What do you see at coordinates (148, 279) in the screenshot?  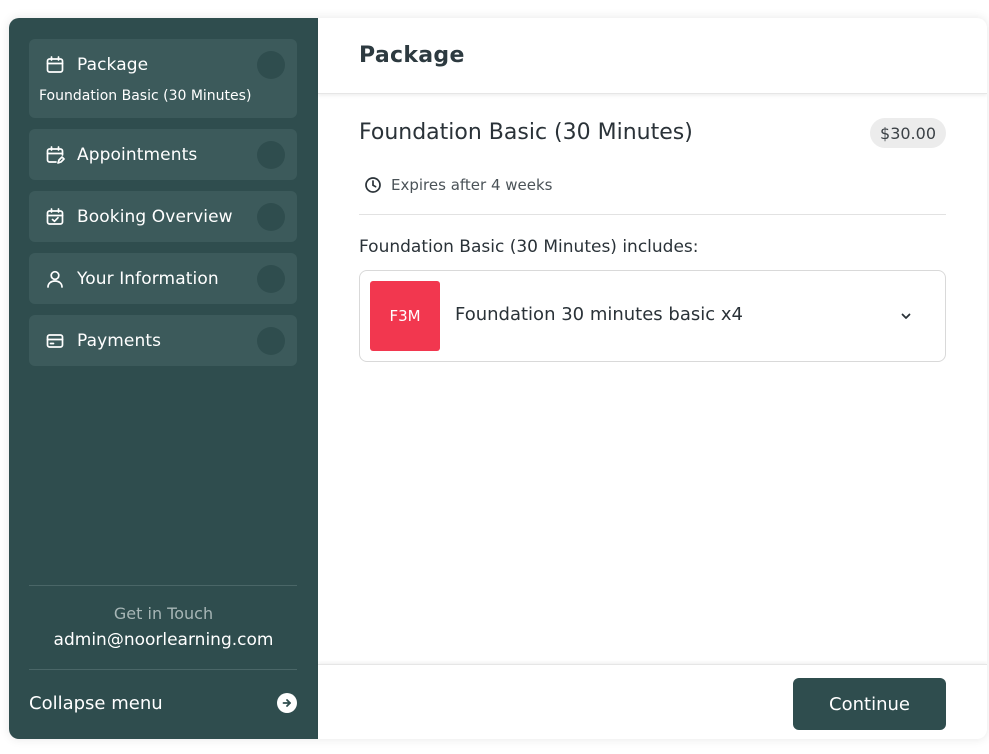 I see `sidebar-step-label: Your Information` at bounding box center [148, 279].